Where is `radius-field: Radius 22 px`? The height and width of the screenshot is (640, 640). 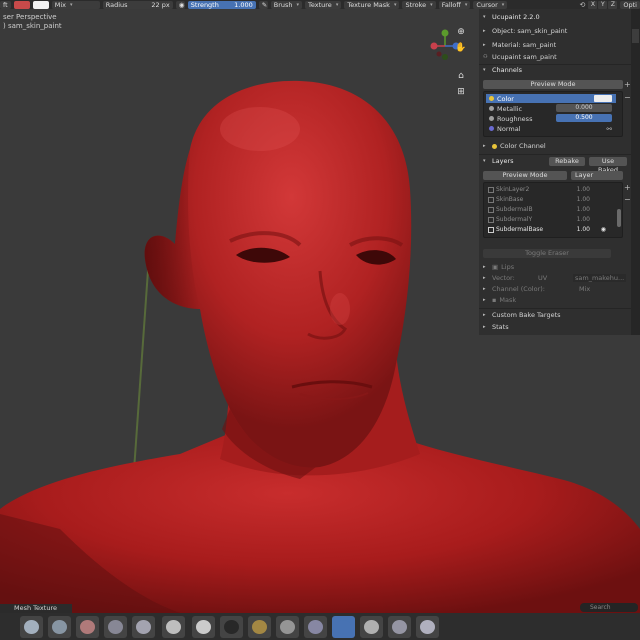
radius-field: Radius 22 px is located at coordinates (137, 4).